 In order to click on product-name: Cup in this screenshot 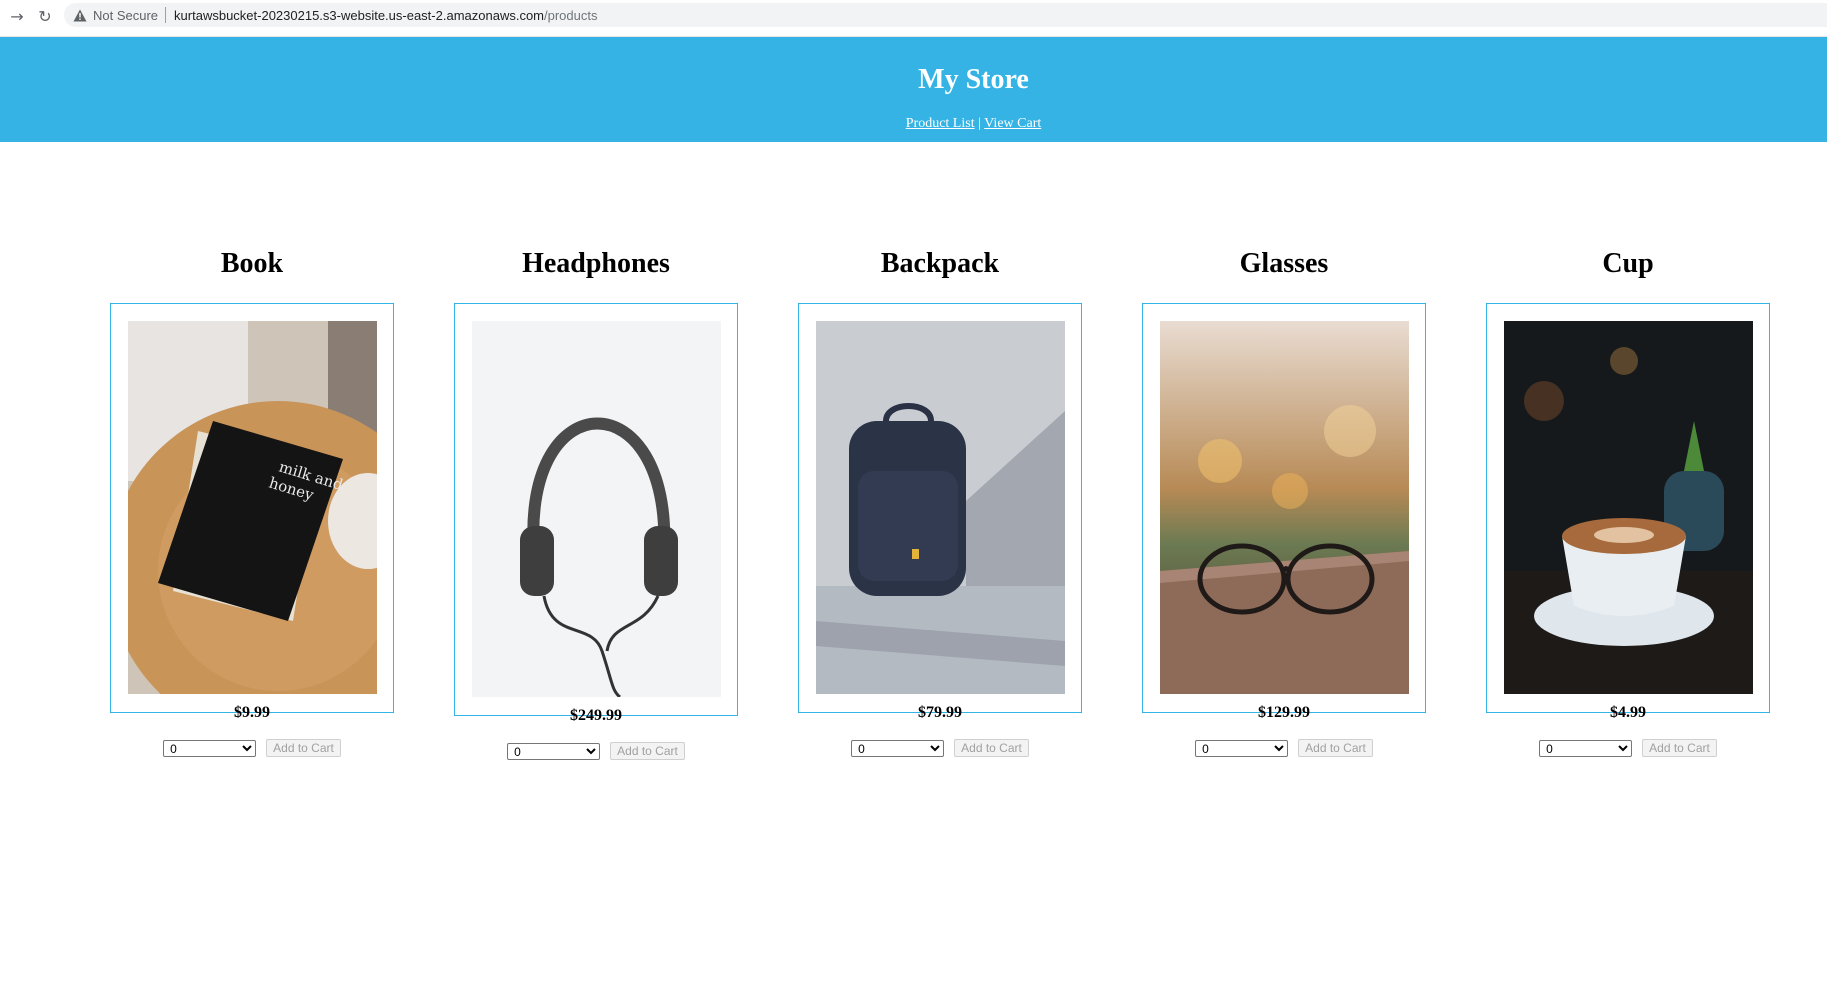, I will do `click(1628, 263)`.